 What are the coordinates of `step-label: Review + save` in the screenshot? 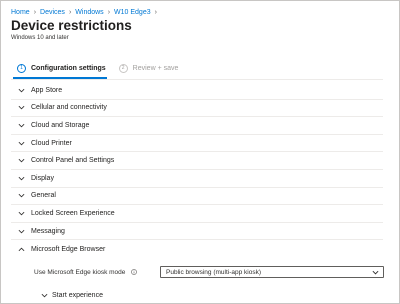 It's located at (155, 68).